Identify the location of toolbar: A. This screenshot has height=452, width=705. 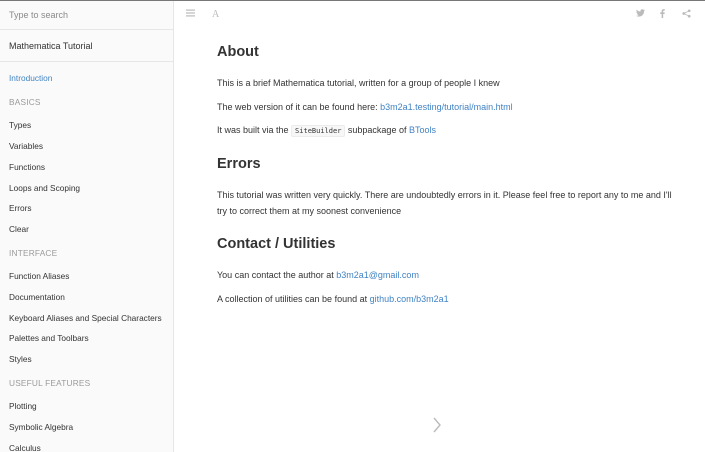
(440, 15).